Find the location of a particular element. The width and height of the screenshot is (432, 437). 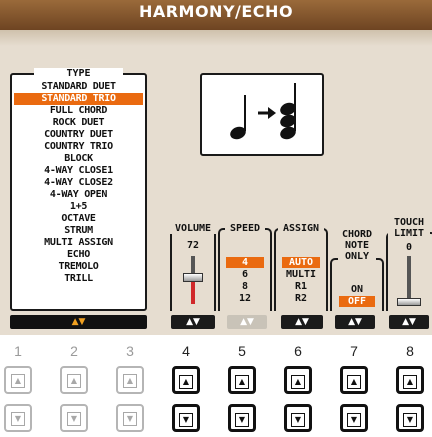

button-number-2: 2 is located at coordinates (74, 351).